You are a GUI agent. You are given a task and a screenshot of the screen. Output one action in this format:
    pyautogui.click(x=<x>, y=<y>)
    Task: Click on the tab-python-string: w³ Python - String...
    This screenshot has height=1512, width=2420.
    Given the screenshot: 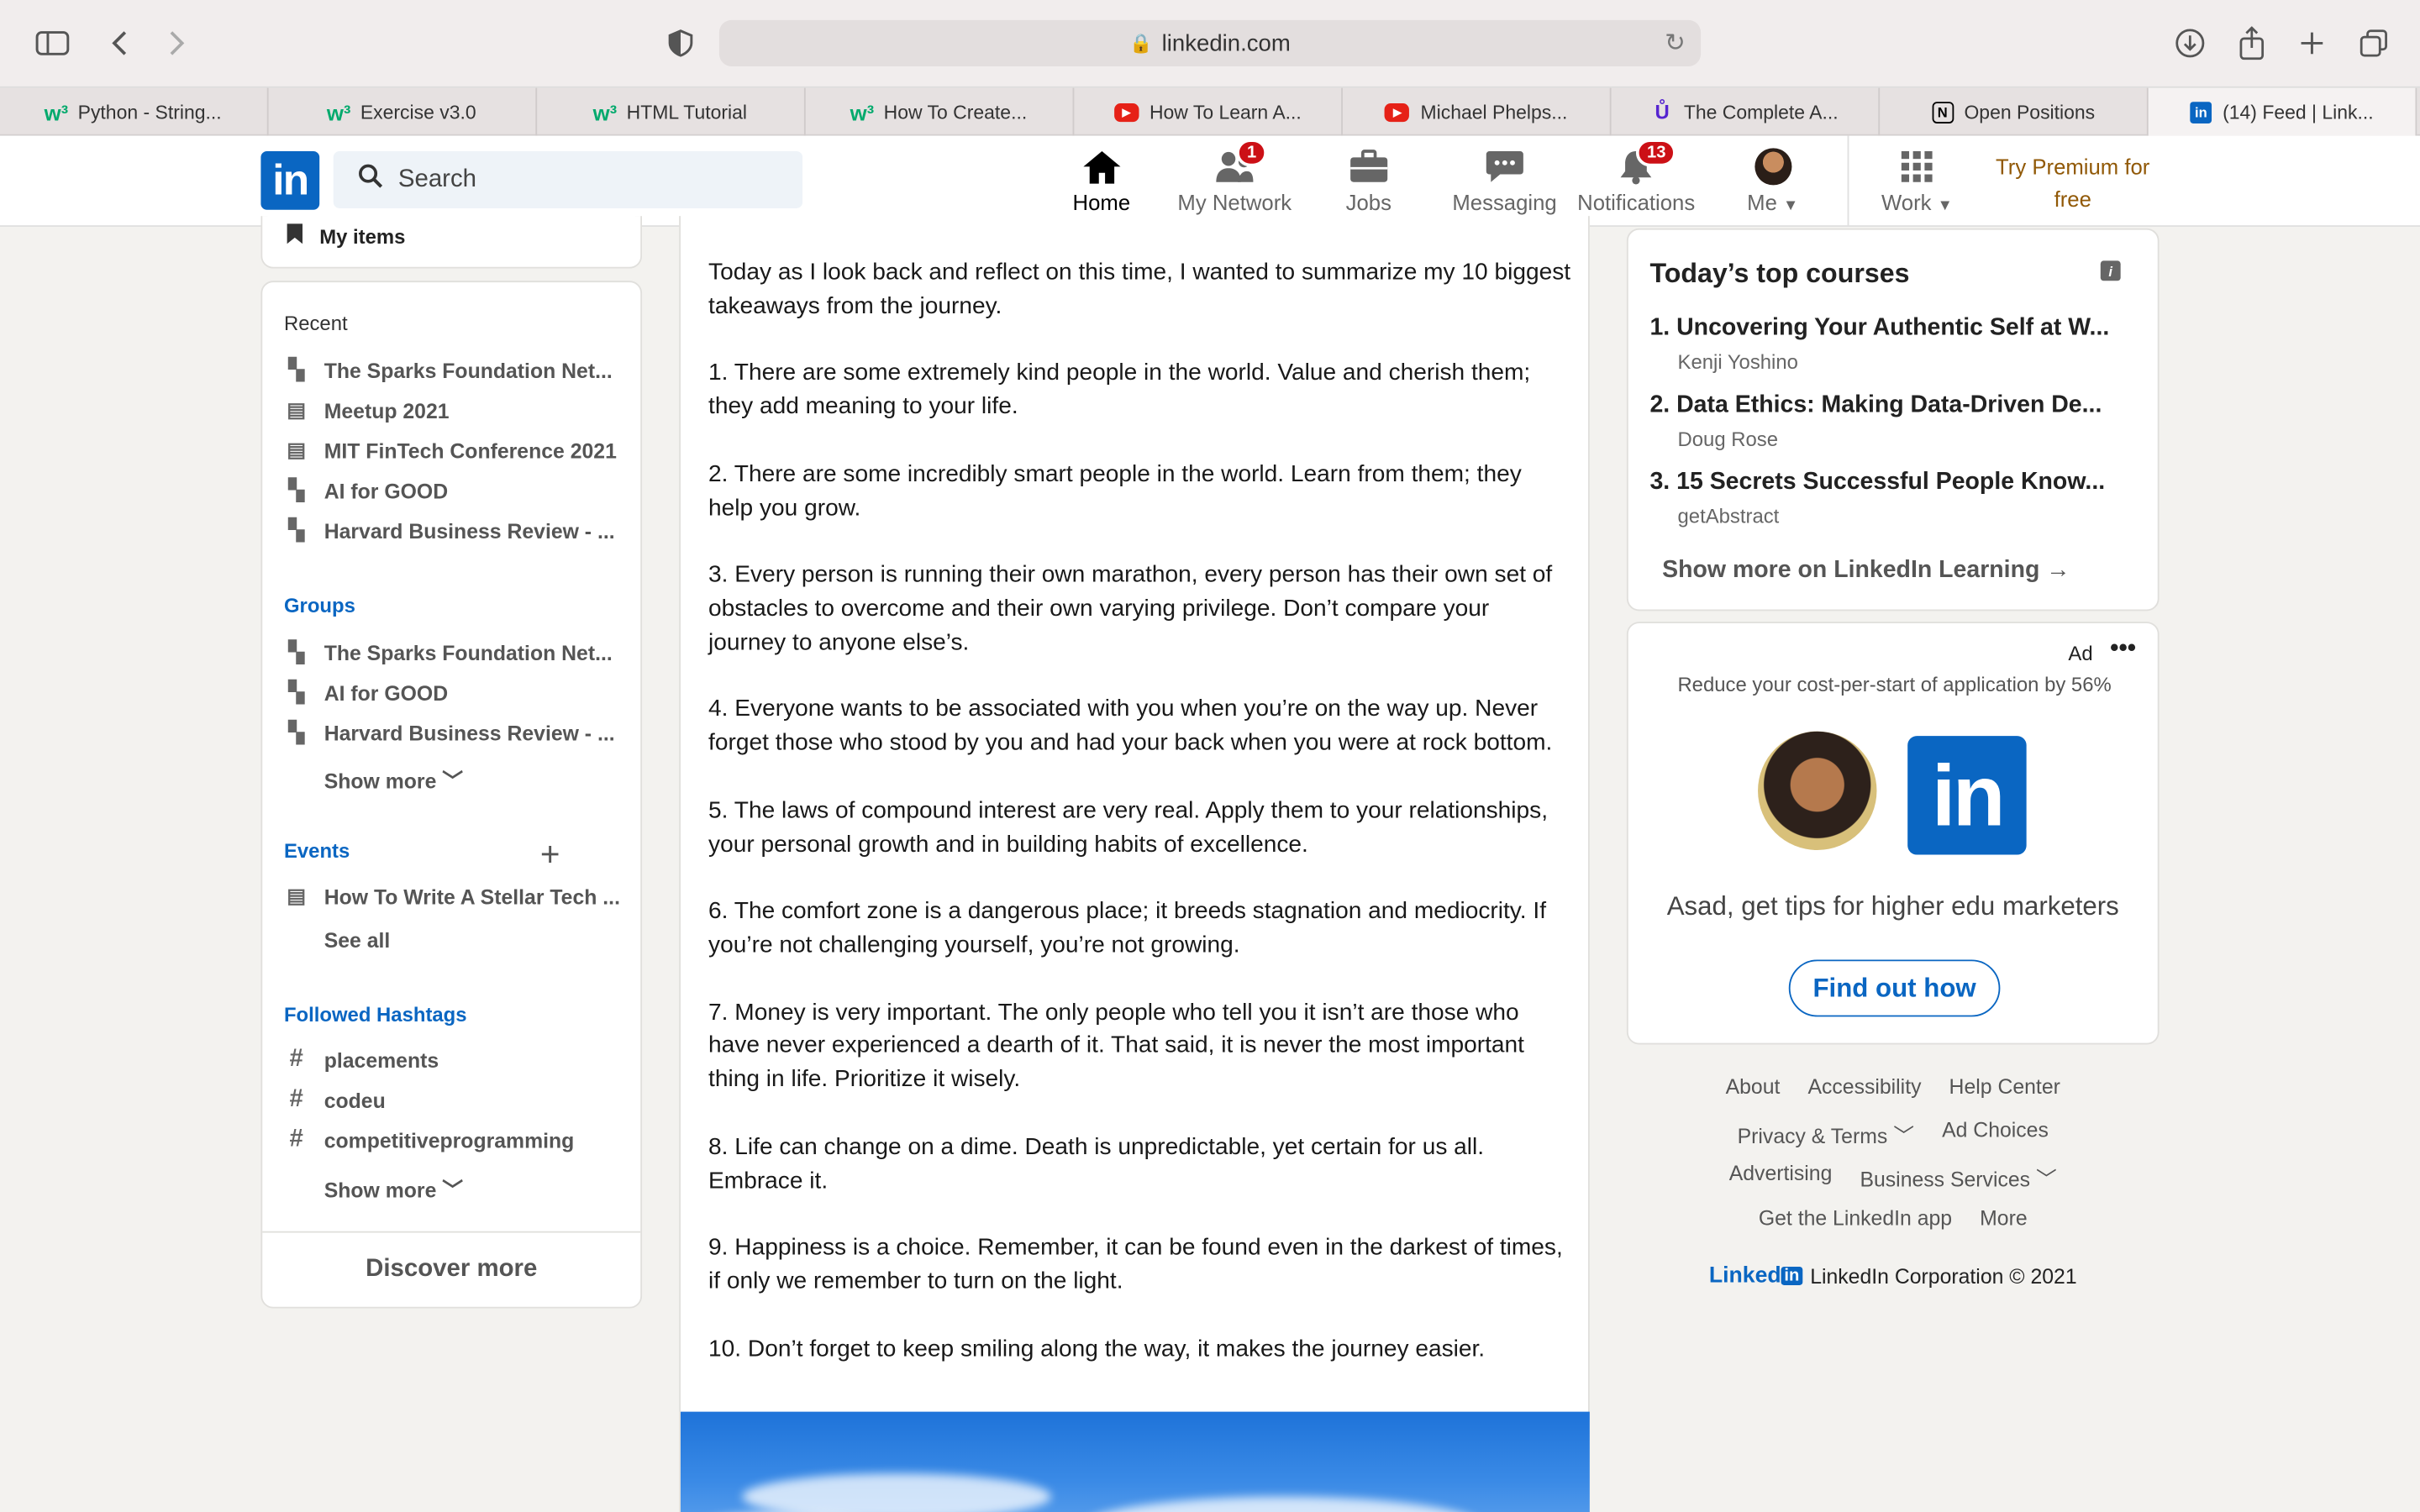 What is the action you would take?
    pyautogui.click(x=134, y=111)
    